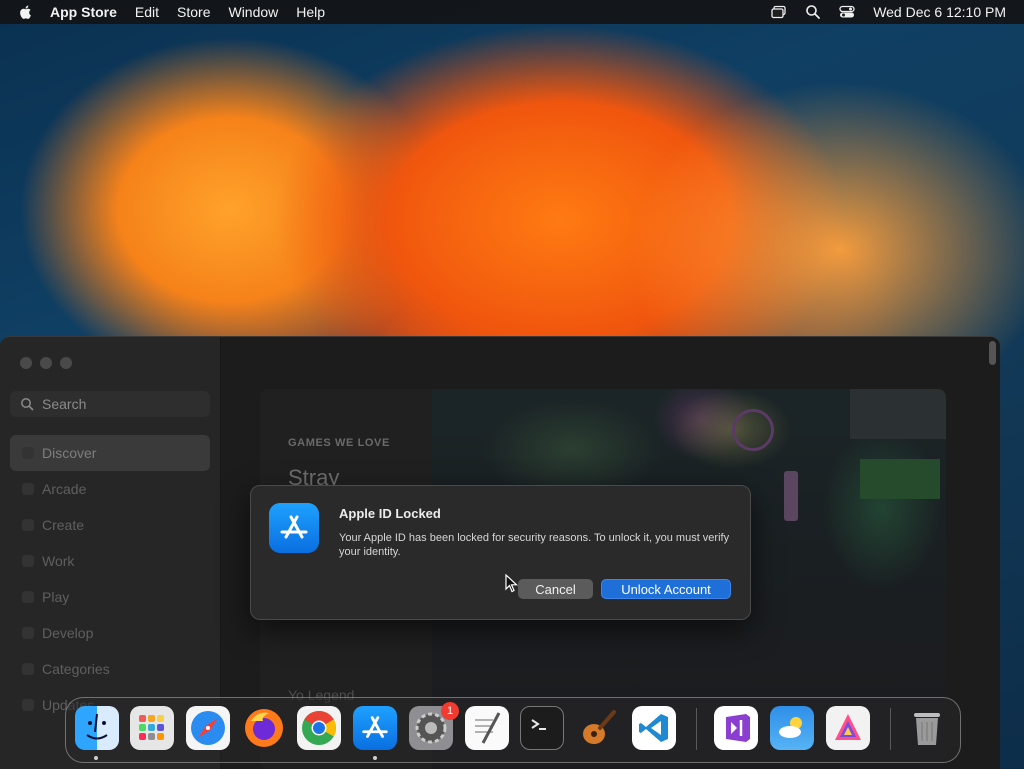 The image size is (1024, 769). I want to click on sidebar-item-play: Play, so click(110, 597).